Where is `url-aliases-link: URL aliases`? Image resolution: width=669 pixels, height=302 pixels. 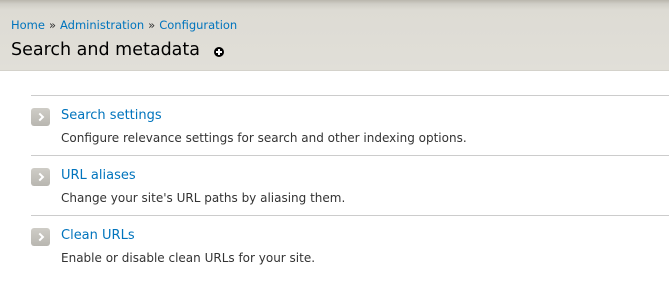 url-aliases-link: URL aliases is located at coordinates (98, 175).